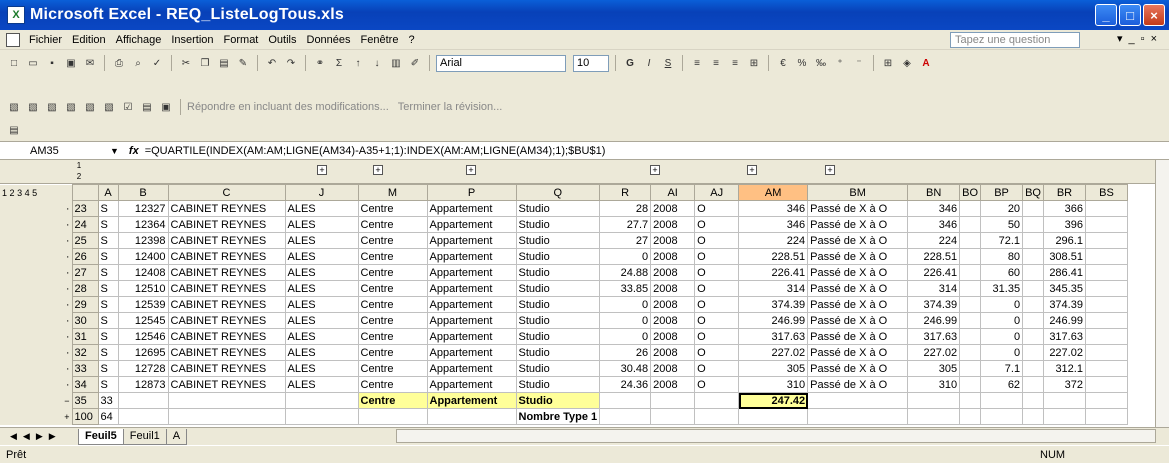  I want to click on row-header: 35, so click(85, 400).